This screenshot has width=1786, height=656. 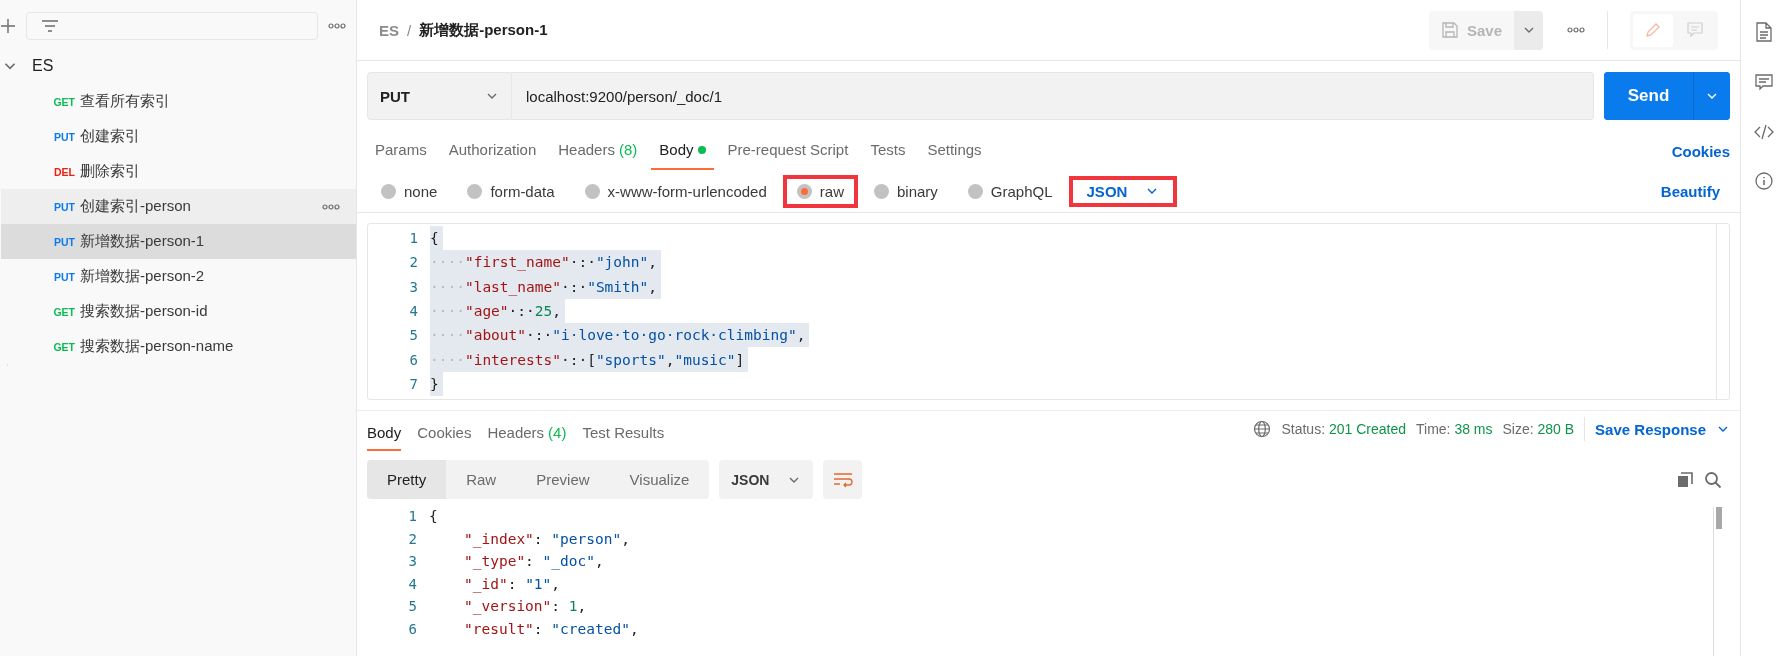 I want to click on view-tab: Raw, so click(x=481, y=479).